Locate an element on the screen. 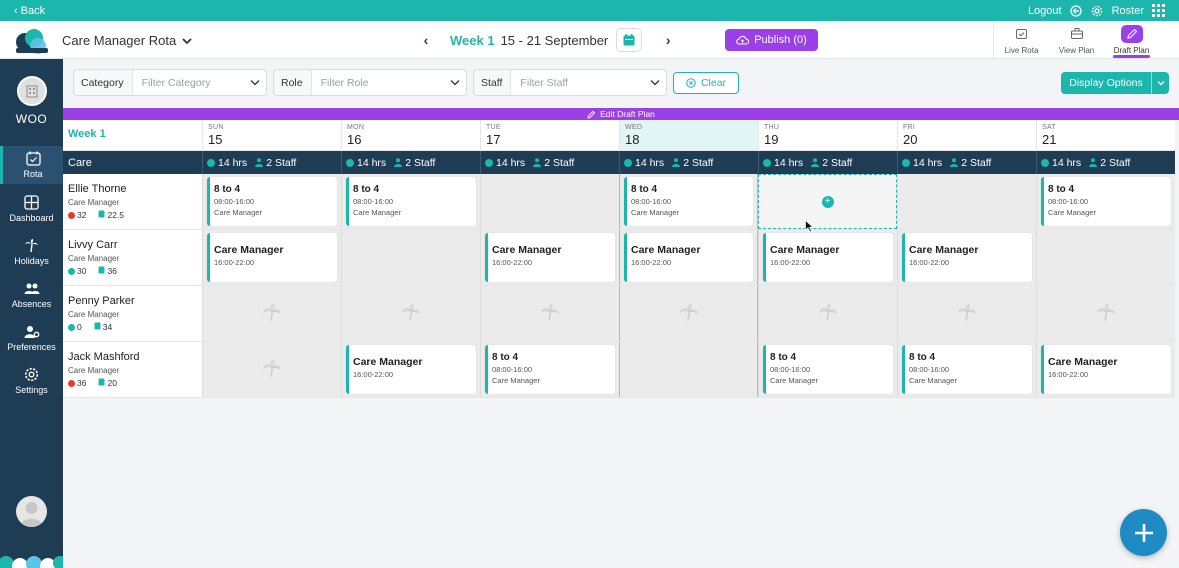 The height and width of the screenshot is (568, 1179). day-cell: + is located at coordinates (827, 201).